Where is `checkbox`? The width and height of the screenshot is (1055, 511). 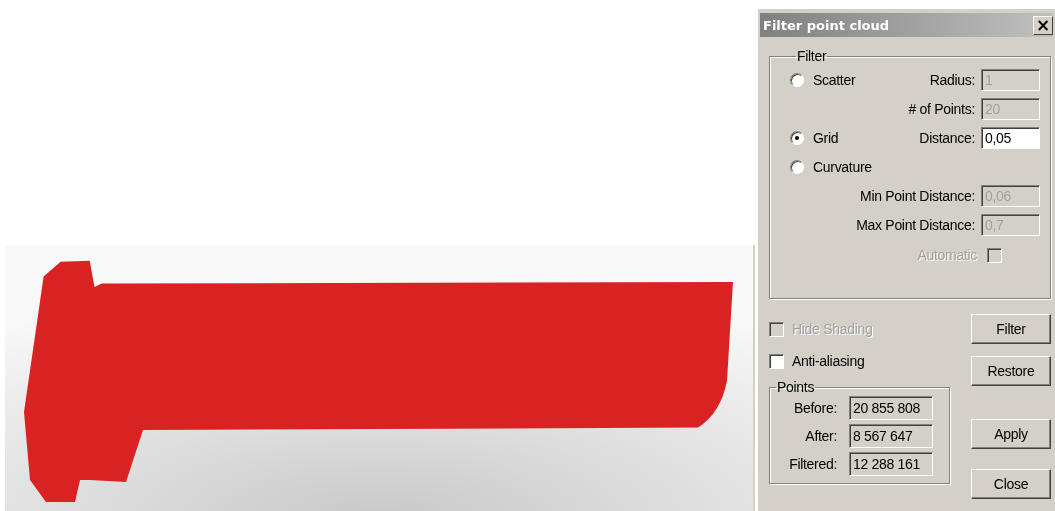
checkbox is located at coordinates (776, 361).